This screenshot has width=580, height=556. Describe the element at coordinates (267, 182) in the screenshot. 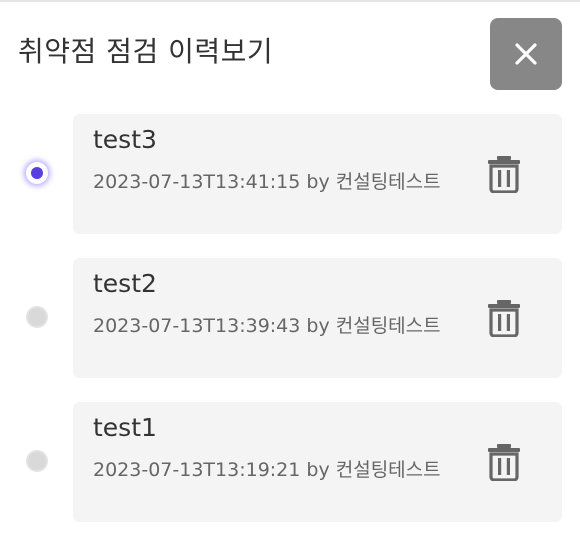

I see `history-item-meta: 2023-07-13T13:41:15 by 컨설팅테스트` at that location.